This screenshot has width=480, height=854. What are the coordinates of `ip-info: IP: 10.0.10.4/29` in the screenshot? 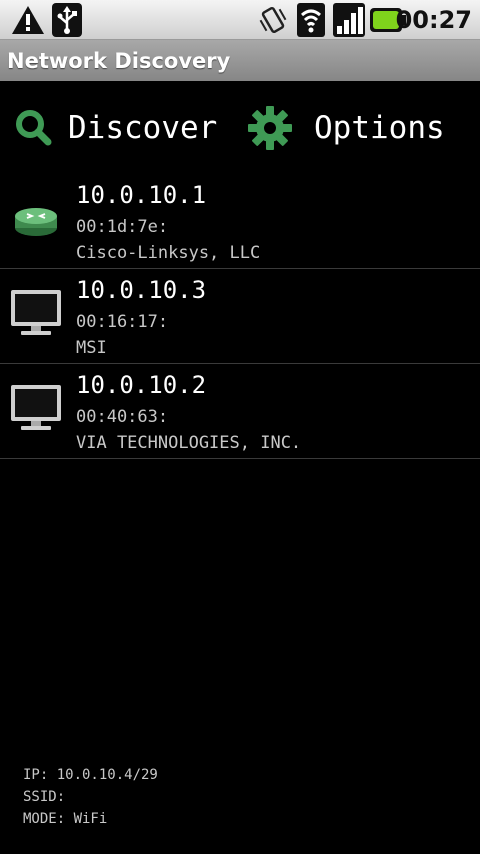 It's located at (90, 775).